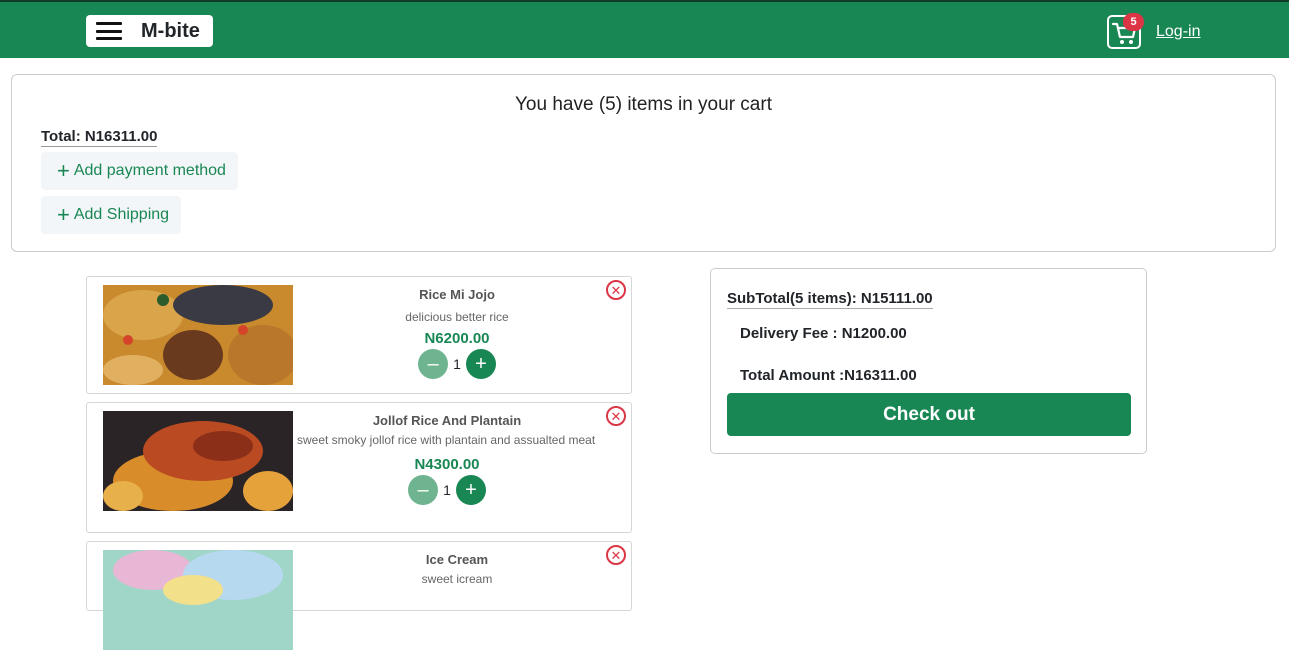  I want to click on checkout-button: Check out, so click(929, 414).